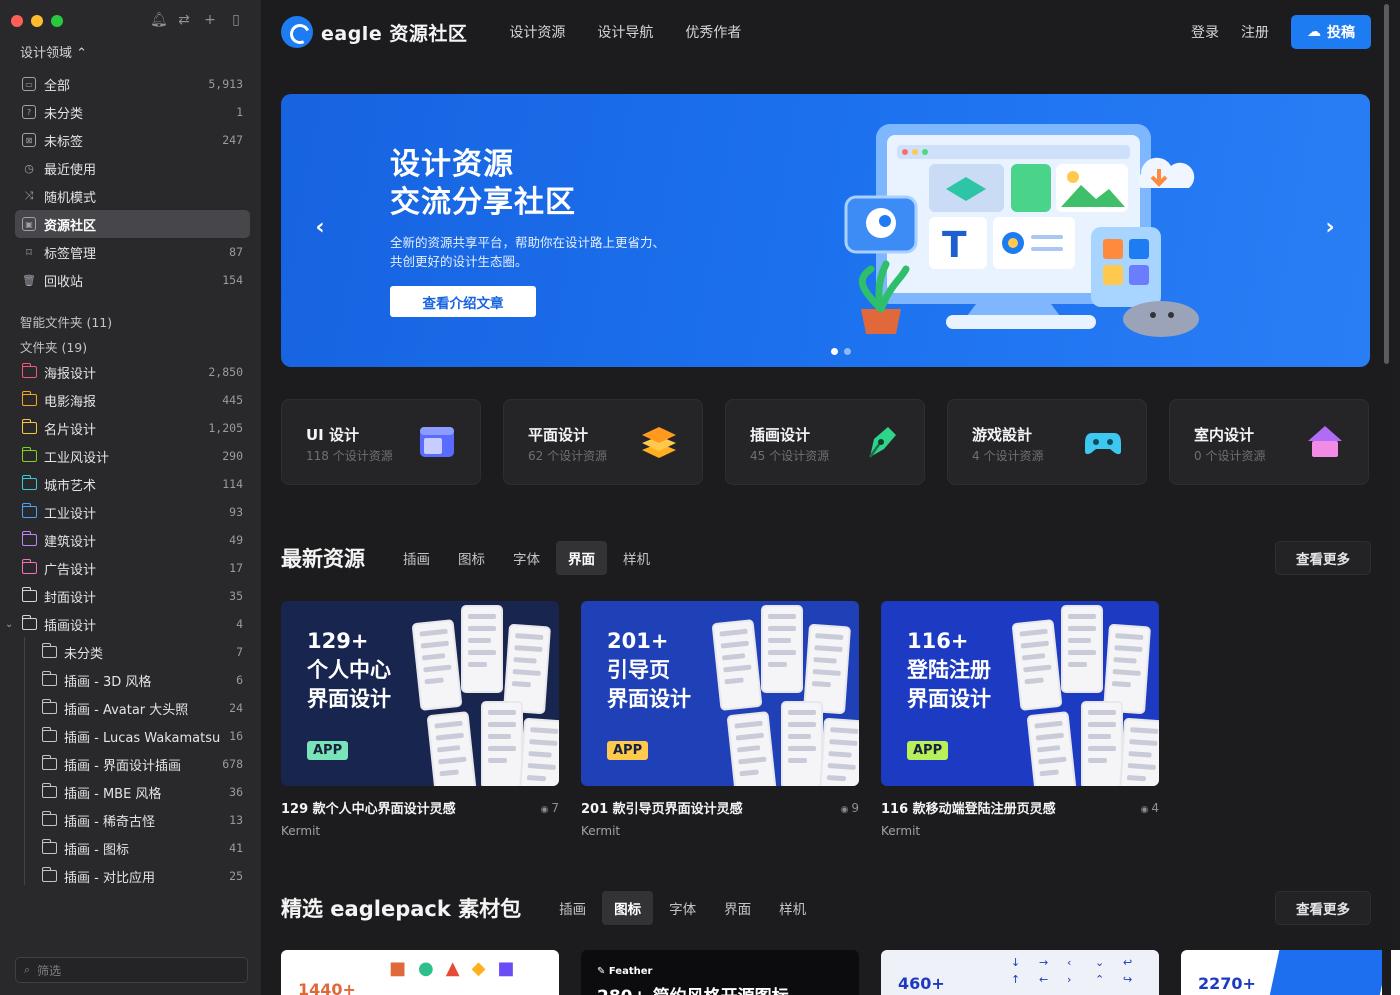  I want to click on card-title: 116 款移动端登陆注册页灵感, so click(968, 807).